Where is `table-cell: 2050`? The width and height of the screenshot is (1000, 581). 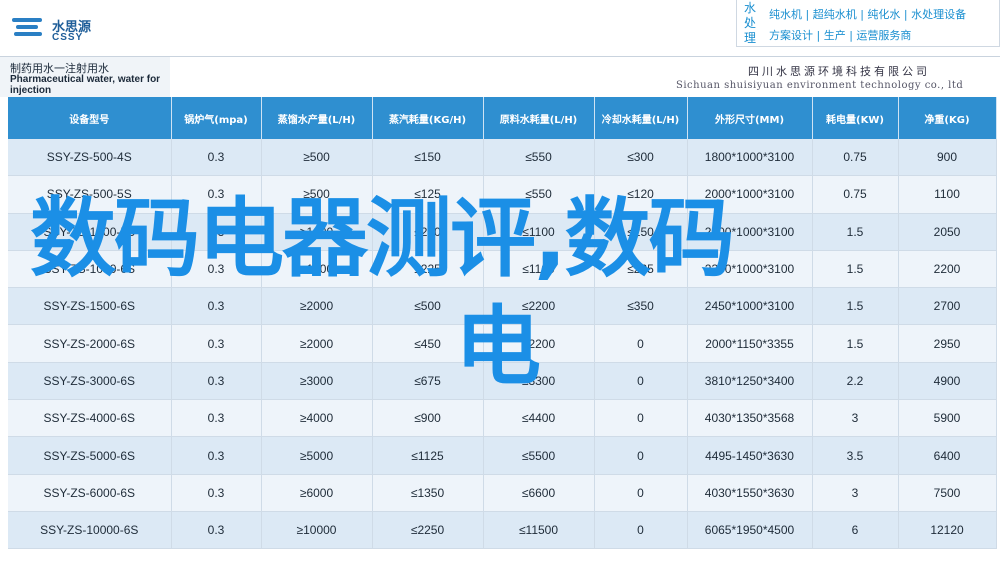
table-cell: 2050 is located at coordinates (947, 232).